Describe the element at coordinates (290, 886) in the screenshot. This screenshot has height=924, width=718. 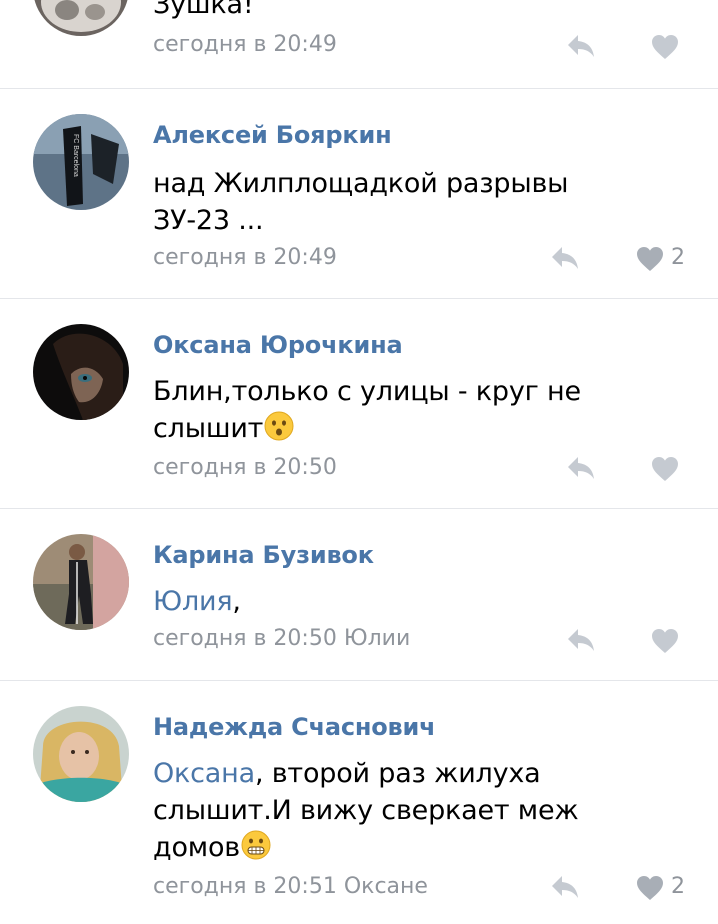
I see `comment-timestamp: сегодня в 20:51 Оксане` at that location.